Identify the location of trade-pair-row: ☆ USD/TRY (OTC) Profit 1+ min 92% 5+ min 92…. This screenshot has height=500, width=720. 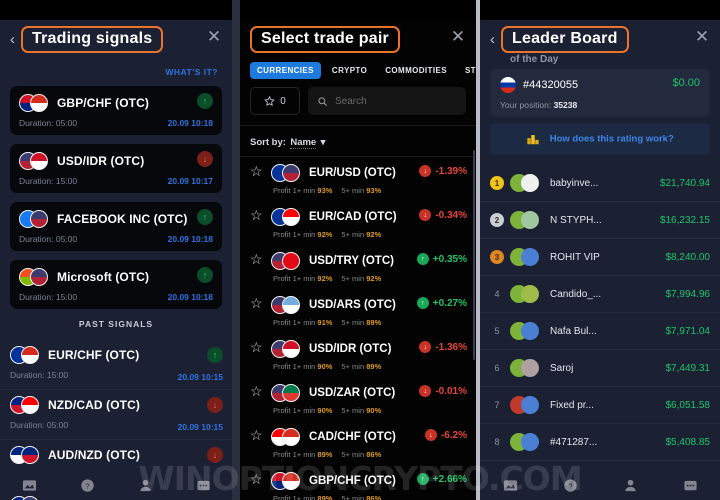
(358, 267).